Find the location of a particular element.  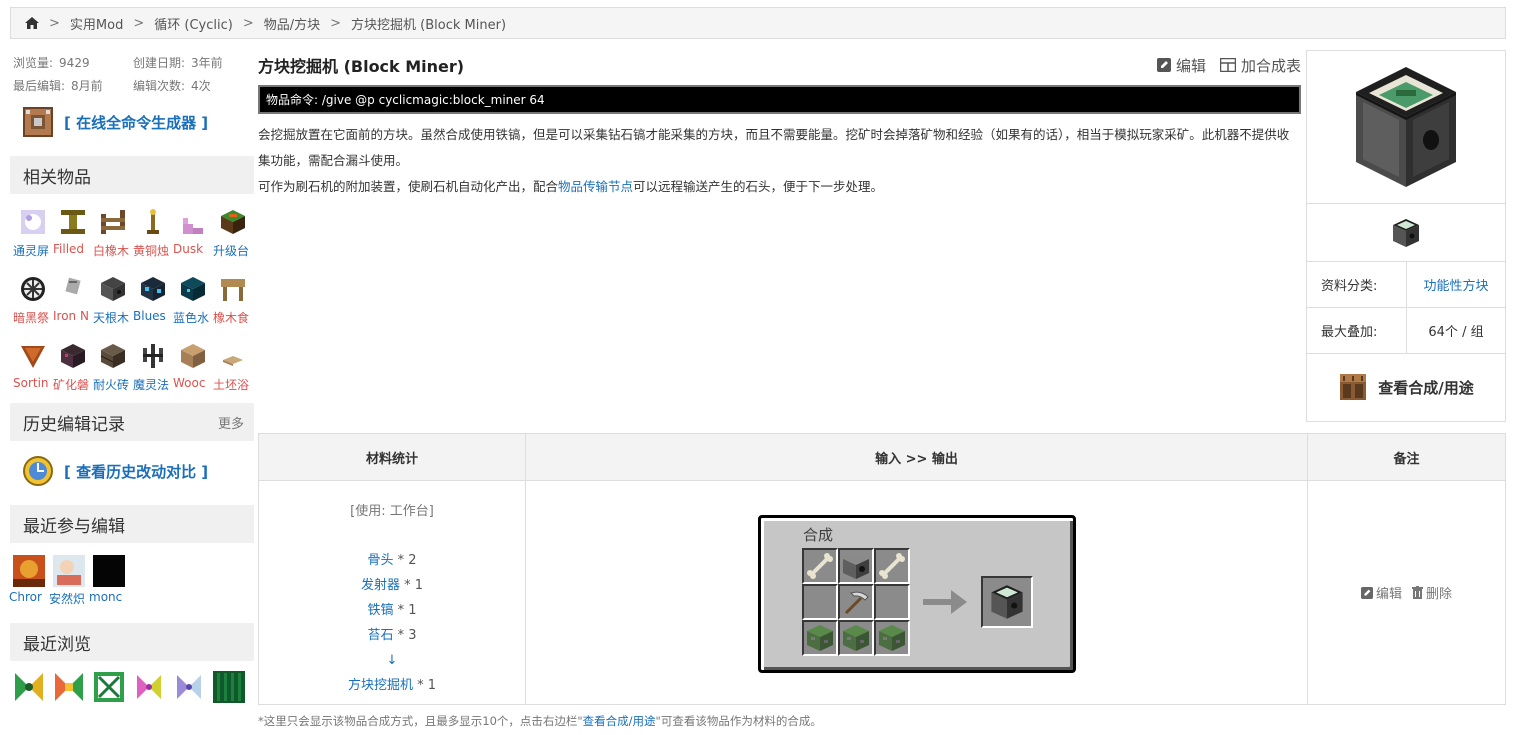

related-item: 暗黑祭 is located at coordinates (33, 299).